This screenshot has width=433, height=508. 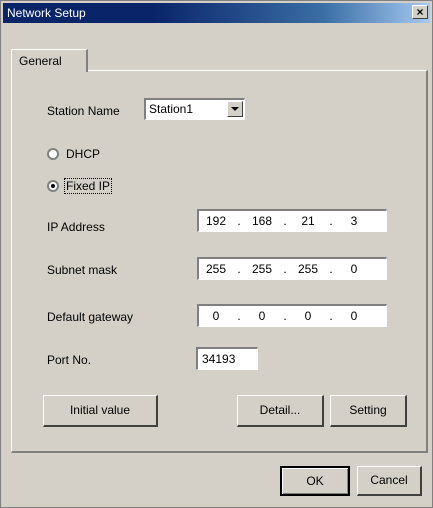 What do you see at coordinates (76, 227) in the screenshot?
I see `ip-address-label: IP Address` at bounding box center [76, 227].